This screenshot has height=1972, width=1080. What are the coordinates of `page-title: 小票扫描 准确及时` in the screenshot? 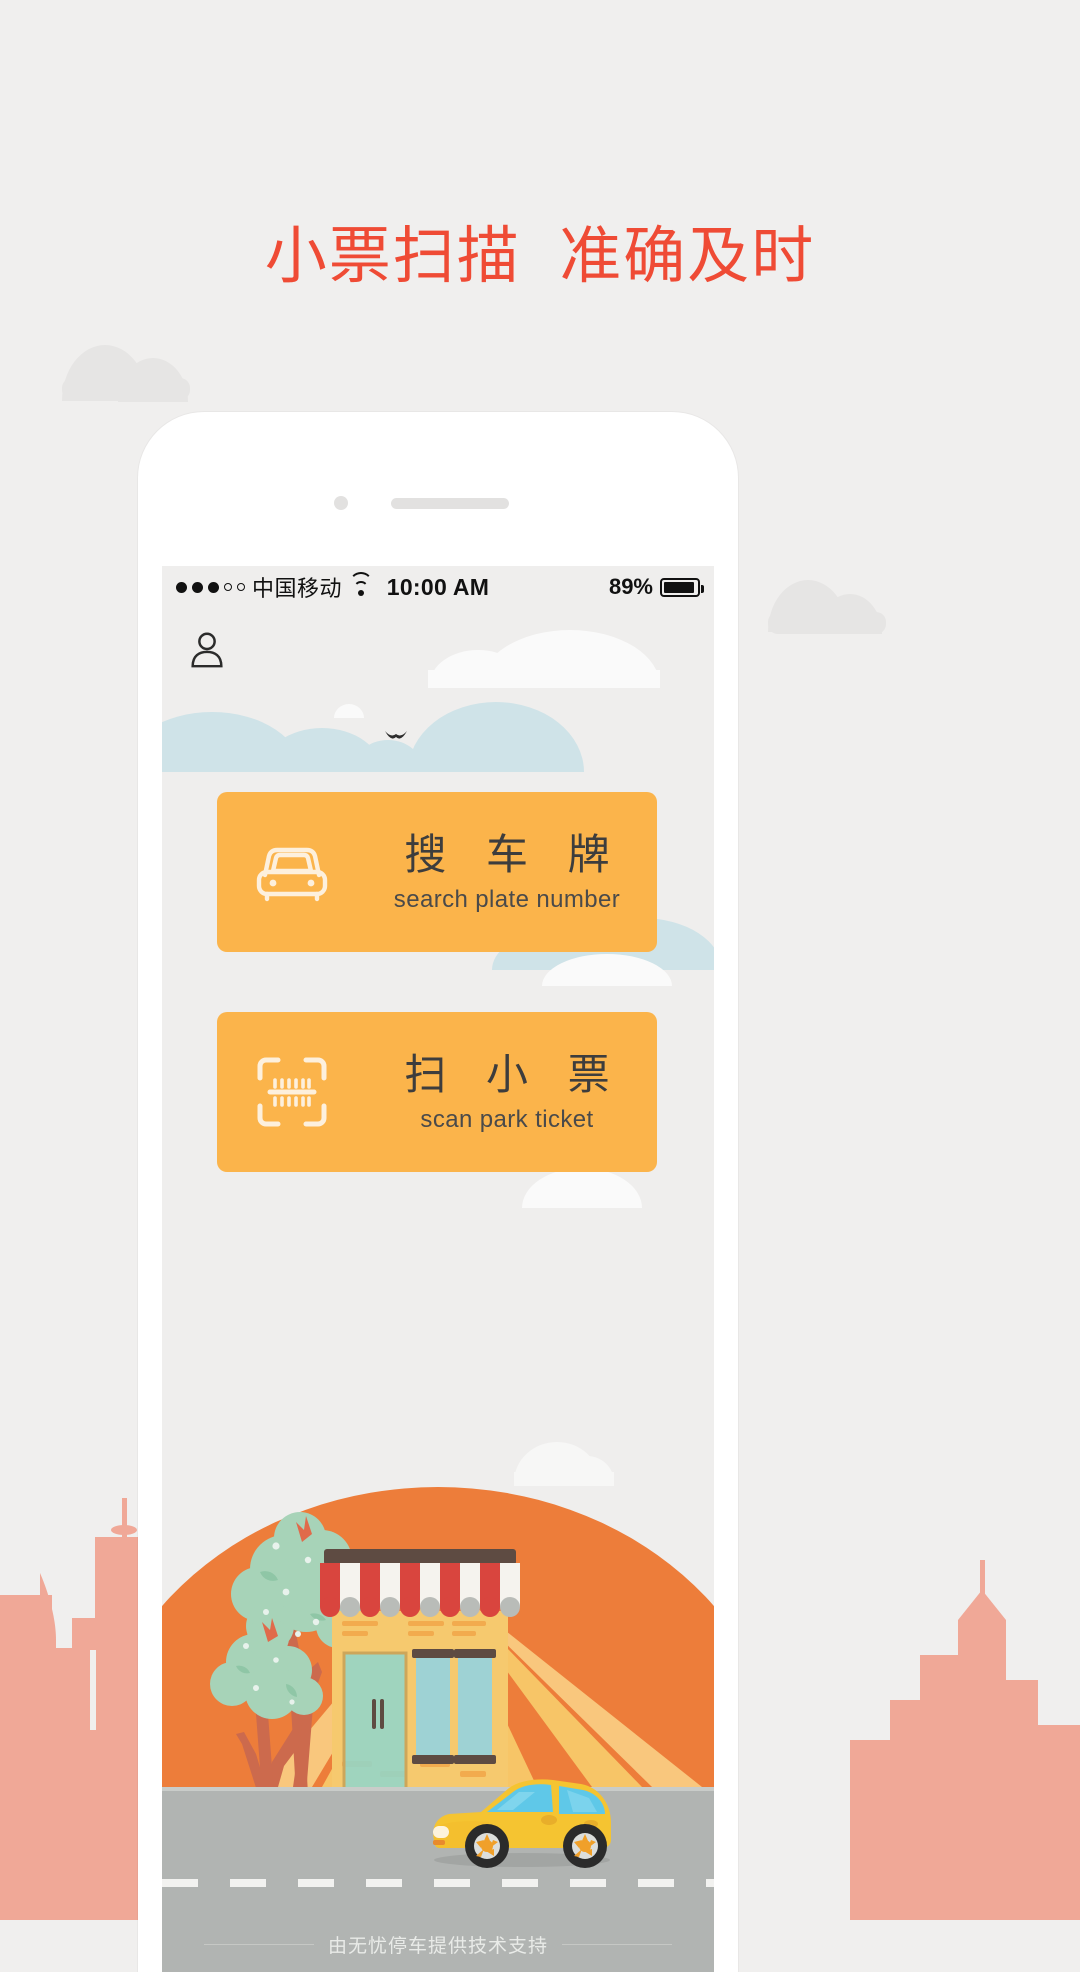 It's located at (540, 256).